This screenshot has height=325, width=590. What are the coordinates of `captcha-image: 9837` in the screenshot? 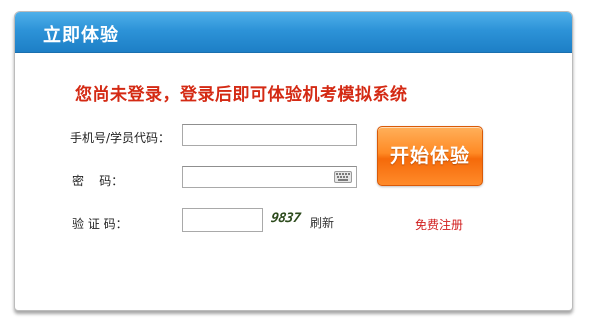 It's located at (285, 218).